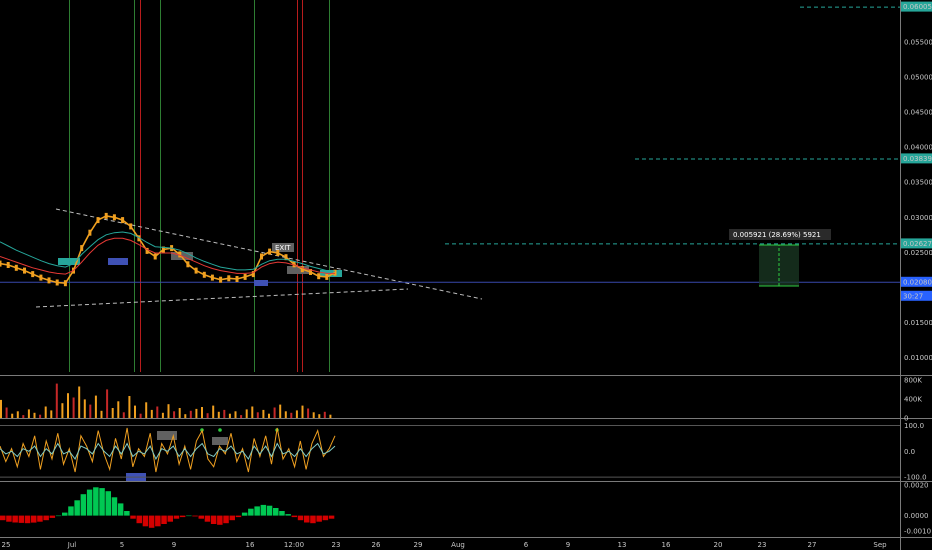 Image resolution: width=932 pixels, height=550 pixels. I want to click on price-tag-label: 30:27, so click(913, 296).